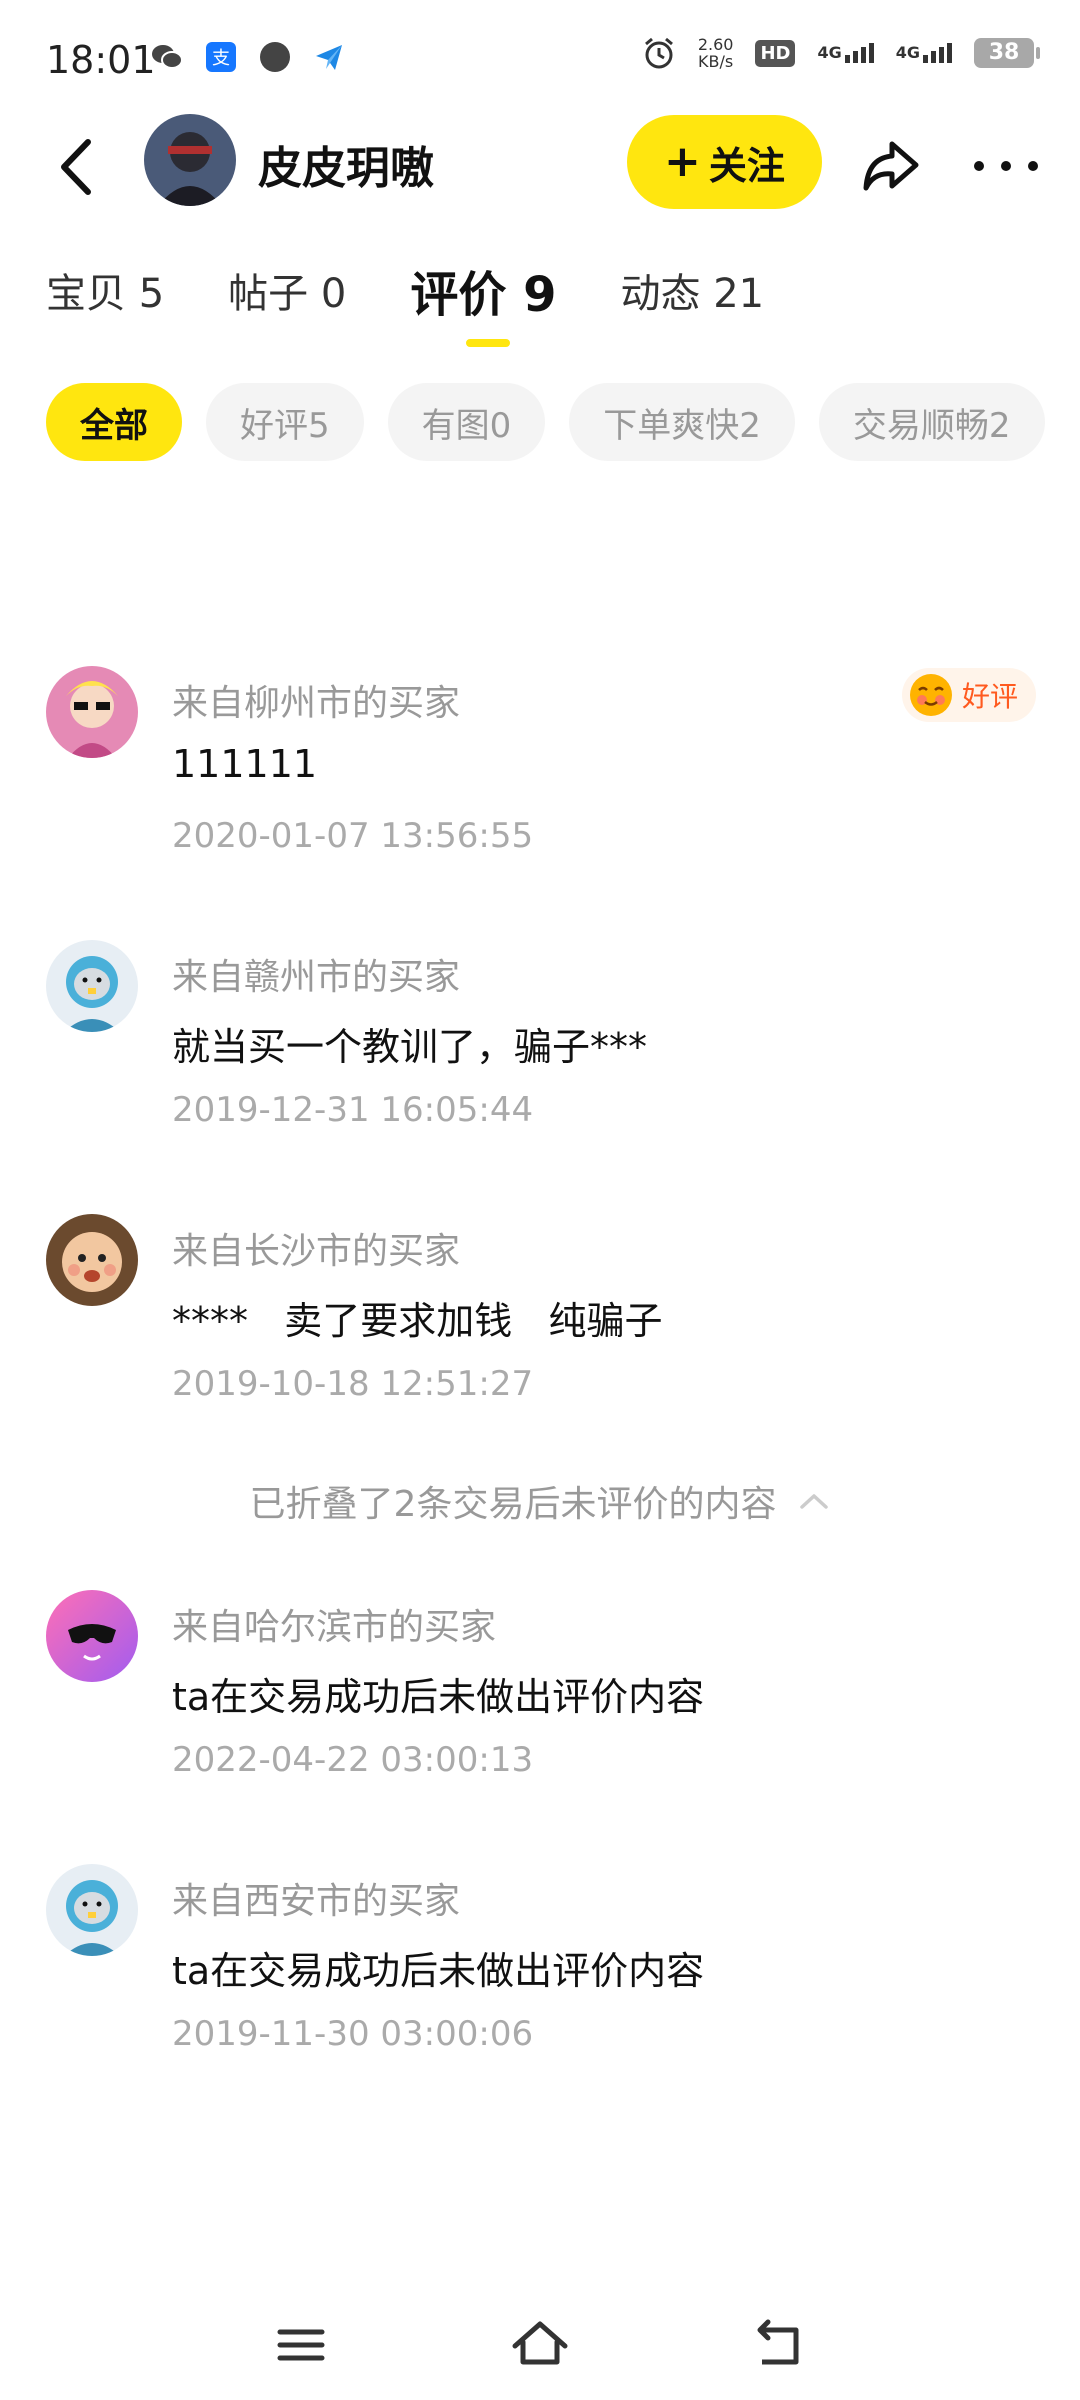  I want to click on profile-header: 皮皮玥嗷 + 关注, so click(540, 165).